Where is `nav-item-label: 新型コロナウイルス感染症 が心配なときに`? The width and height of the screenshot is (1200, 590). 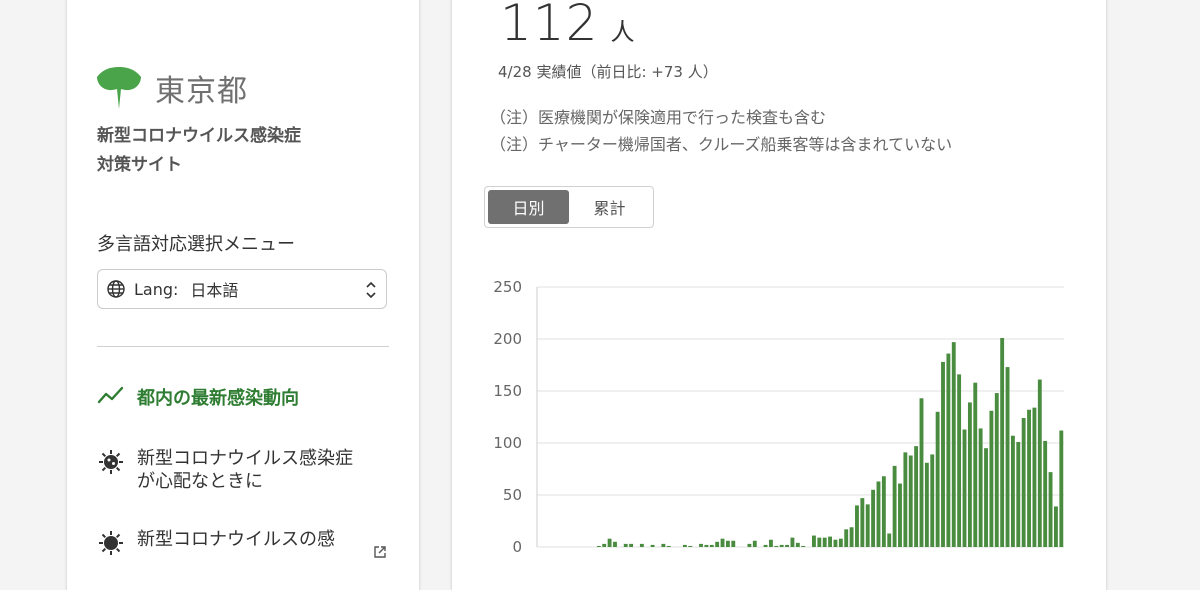 nav-item-label: 新型コロナウイルス感染症 が心配なときに is located at coordinates (245, 470).